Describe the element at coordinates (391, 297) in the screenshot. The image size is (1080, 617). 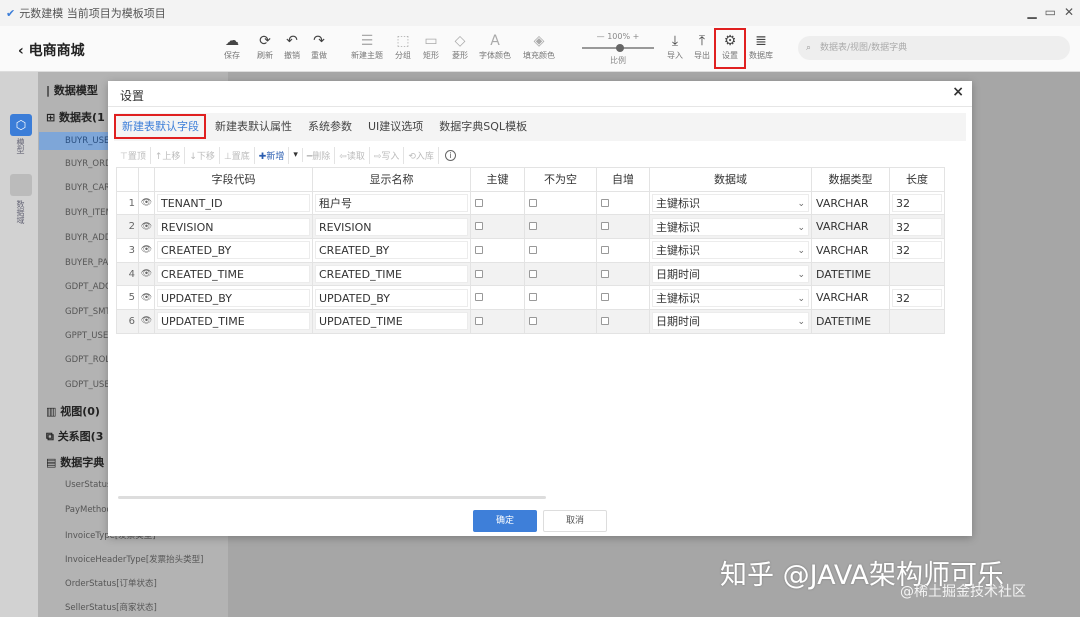
I see `field-name-input: UPDATED_BY` at that location.